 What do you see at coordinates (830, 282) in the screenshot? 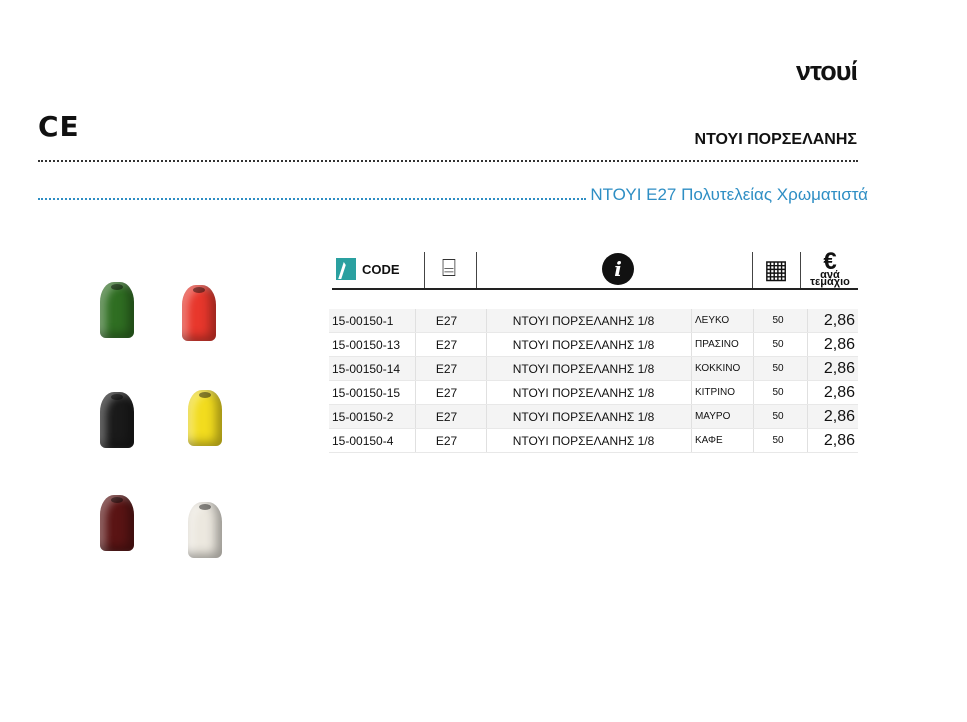
I see `price-unit-line2: τεμάχιο` at bounding box center [830, 282].